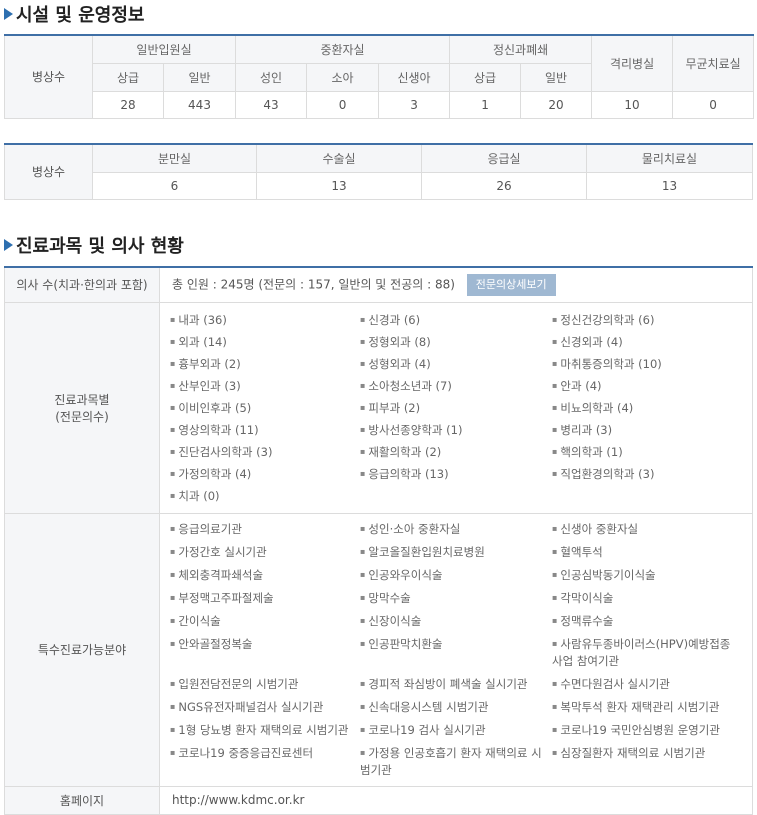 Image resolution: width=757 pixels, height=815 pixels. What do you see at coordinates (174, 185) in the screenshot?
I see `room-value: 6` at bounding box center [174, 185].